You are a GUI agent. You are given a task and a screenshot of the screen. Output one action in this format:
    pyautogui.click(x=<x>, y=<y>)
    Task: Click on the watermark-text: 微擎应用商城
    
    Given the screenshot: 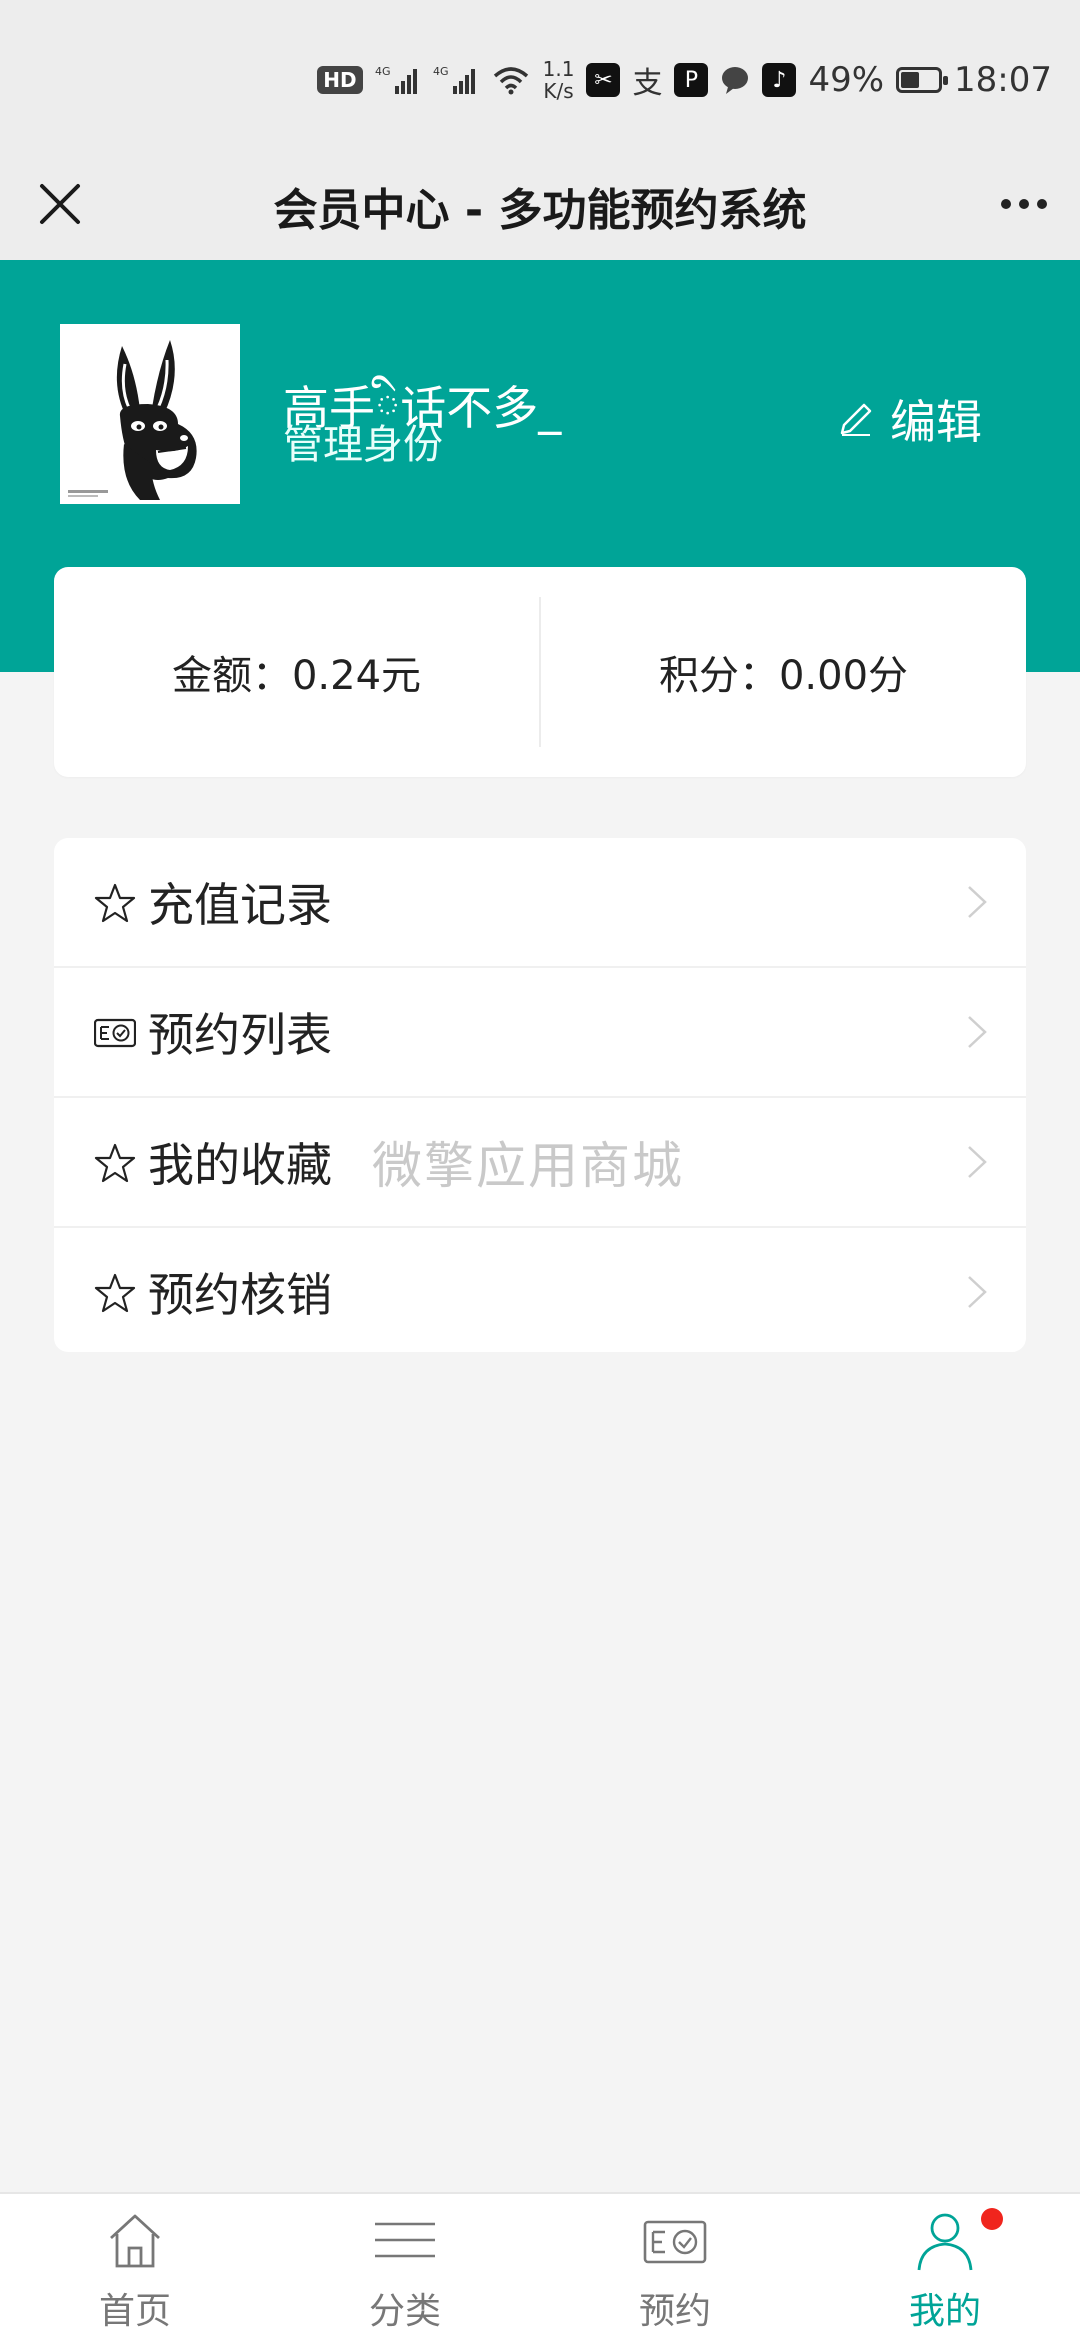 What is the action you would take?
    pyautogui.click(x=528, y=1166)
    